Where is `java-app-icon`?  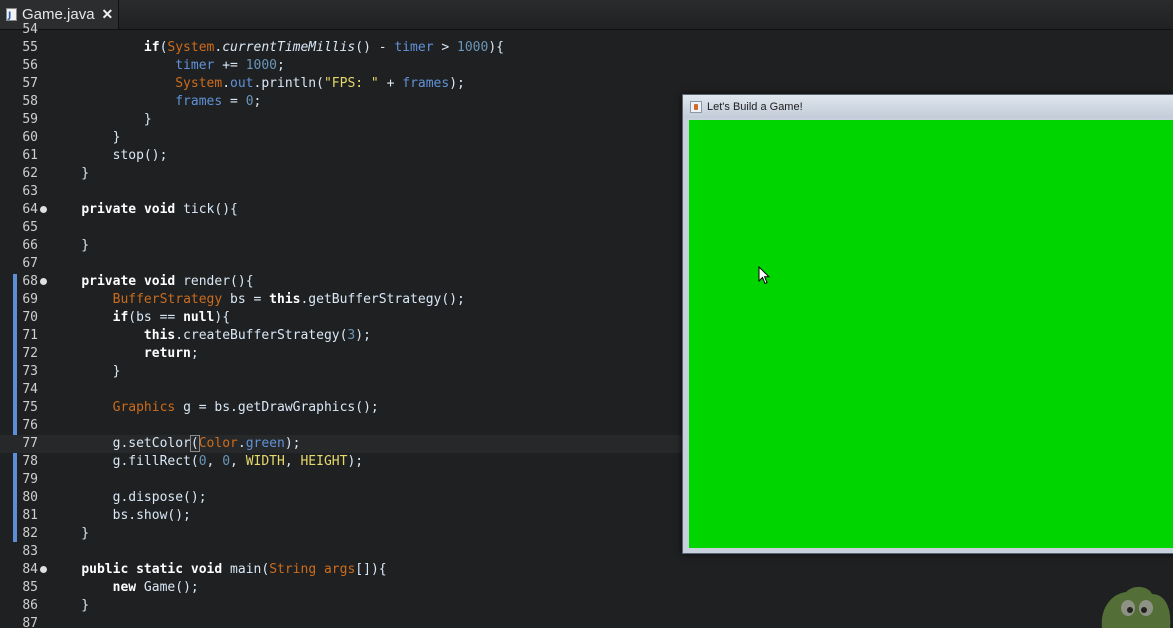
java-app-icon is located at coordinates (696, 106).